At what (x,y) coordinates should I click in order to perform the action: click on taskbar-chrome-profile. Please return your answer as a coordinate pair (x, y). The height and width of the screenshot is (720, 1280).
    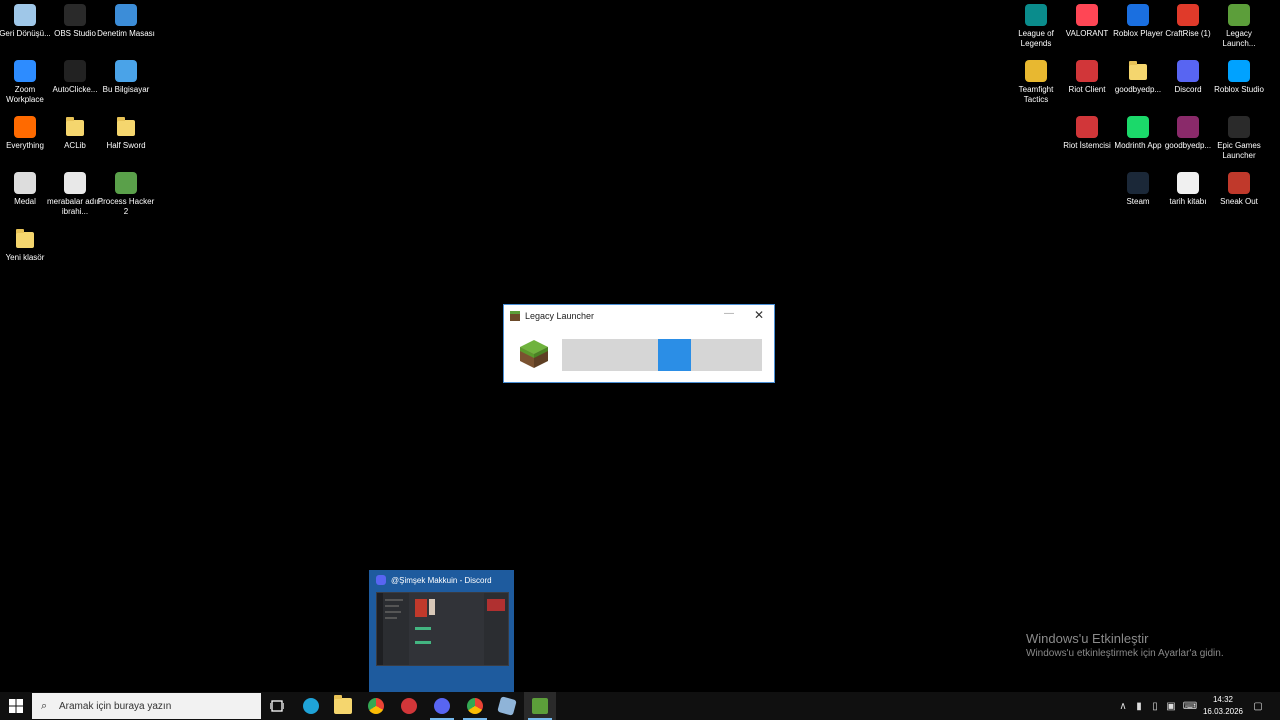
    Looking at the image, I should click on (475, 706).